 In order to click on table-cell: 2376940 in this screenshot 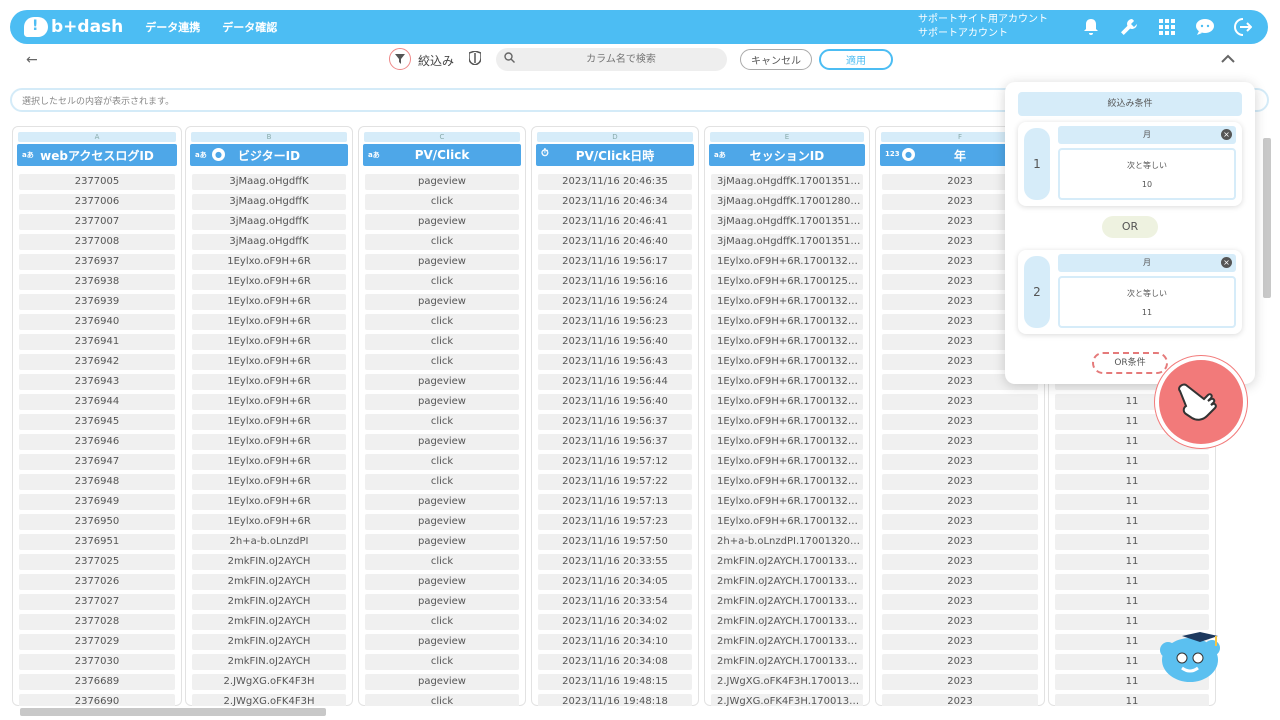, I will do `click(97, 322)`.